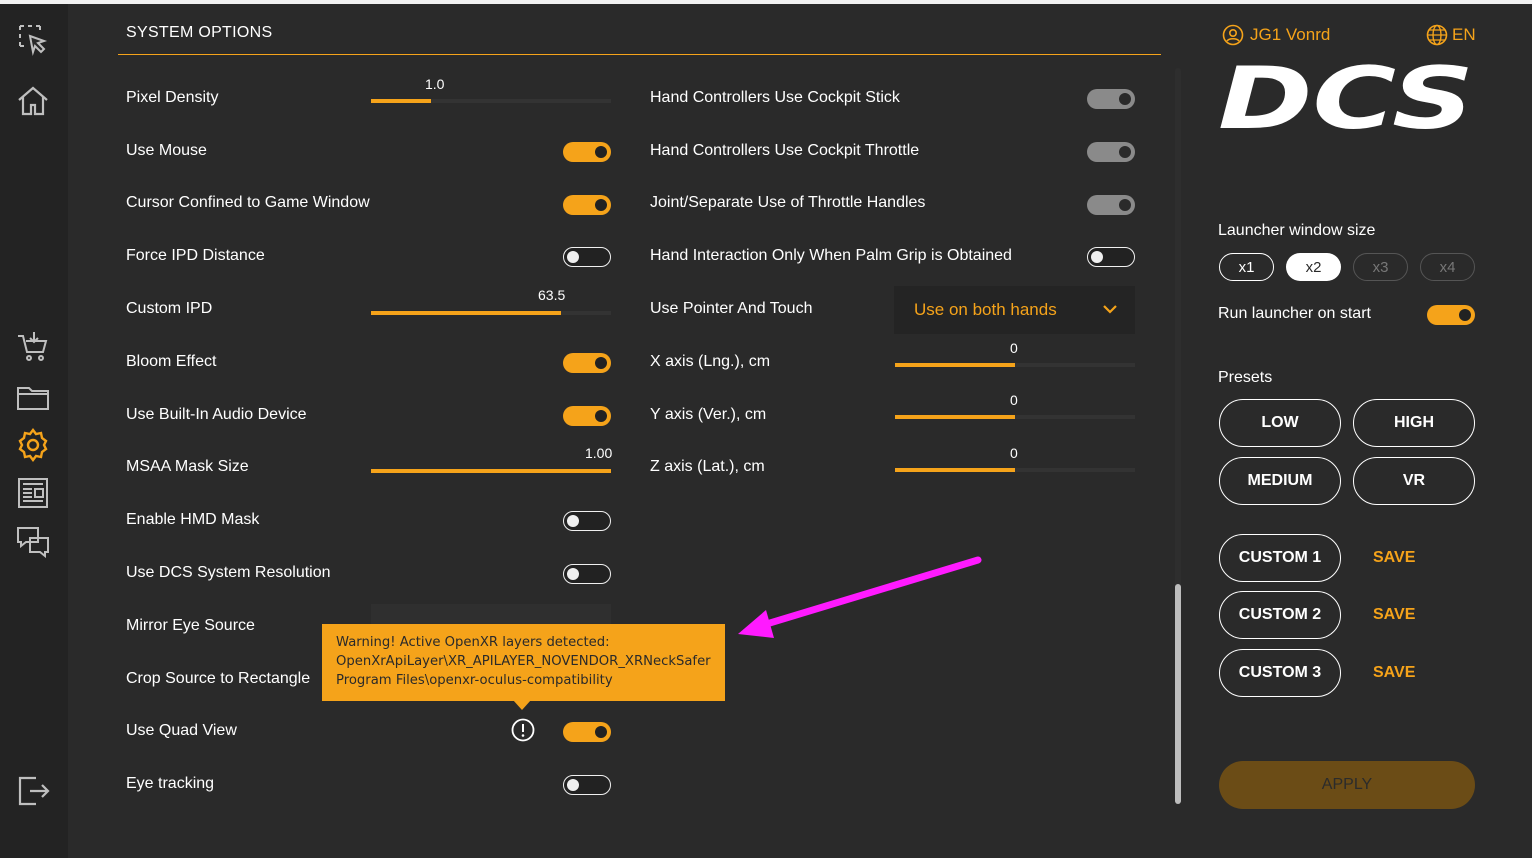  Describe the element at coordinates (187, 466) in the screenshot. I see `msaa-mask-size-label: MSAA Mask Size` at that location.